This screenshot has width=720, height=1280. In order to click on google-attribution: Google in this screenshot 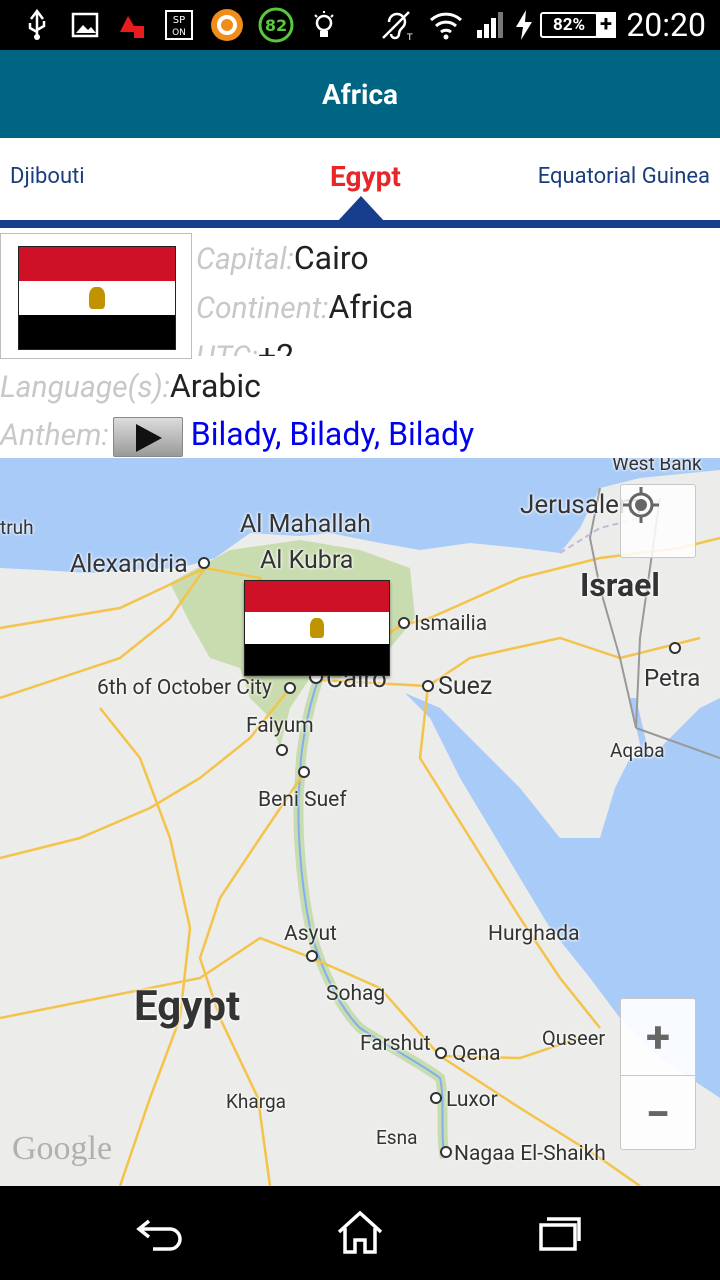, I will do `click(62, 1148)`.